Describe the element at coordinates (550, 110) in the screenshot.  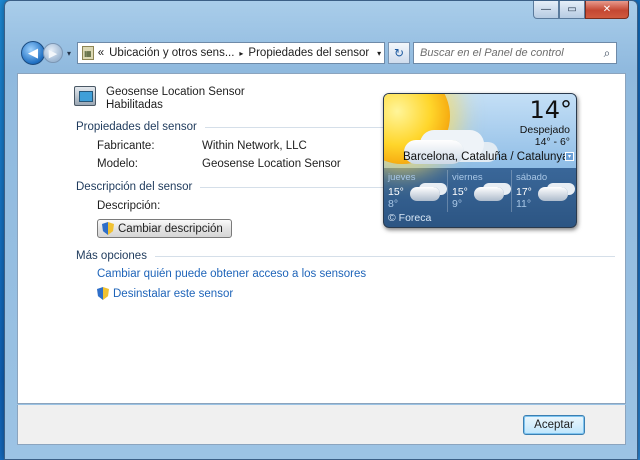
I see `current-temperature: 14°` at that location.